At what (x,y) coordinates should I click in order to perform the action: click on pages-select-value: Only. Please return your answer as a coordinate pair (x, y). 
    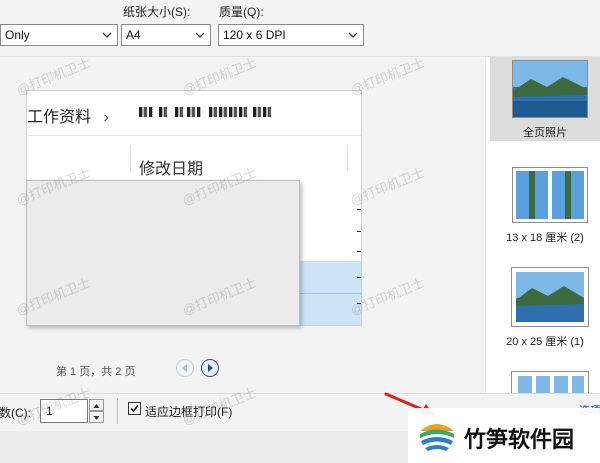
    Looking at the image, I should click on (17, 35).